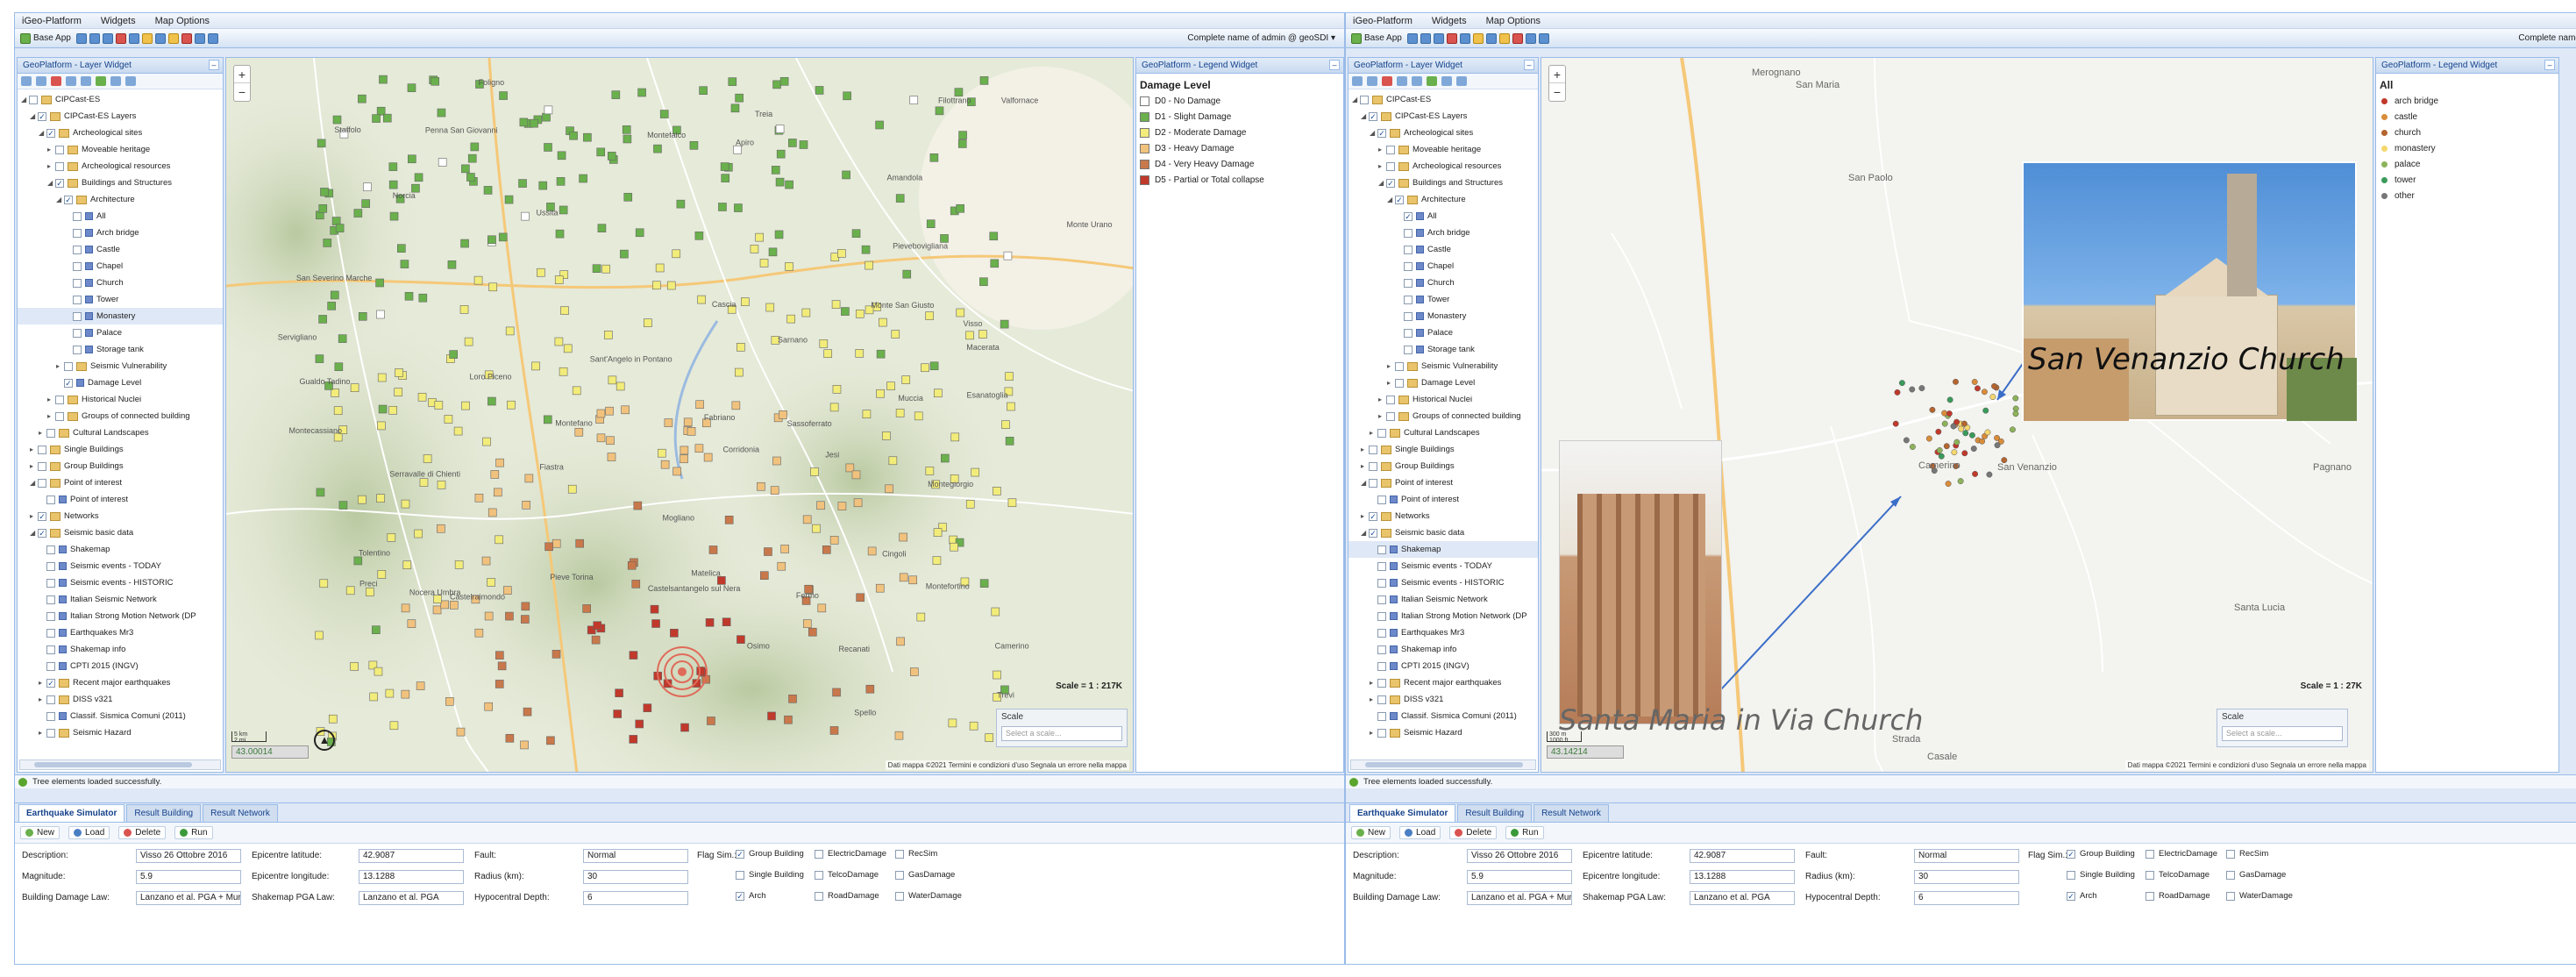 Image resolution: width=2576 pixels, height=977 pixels. What do you see at coordinates (2149, 896) in the screenshot?
I see `checkbox-box` at bounding box center [2149, 896].